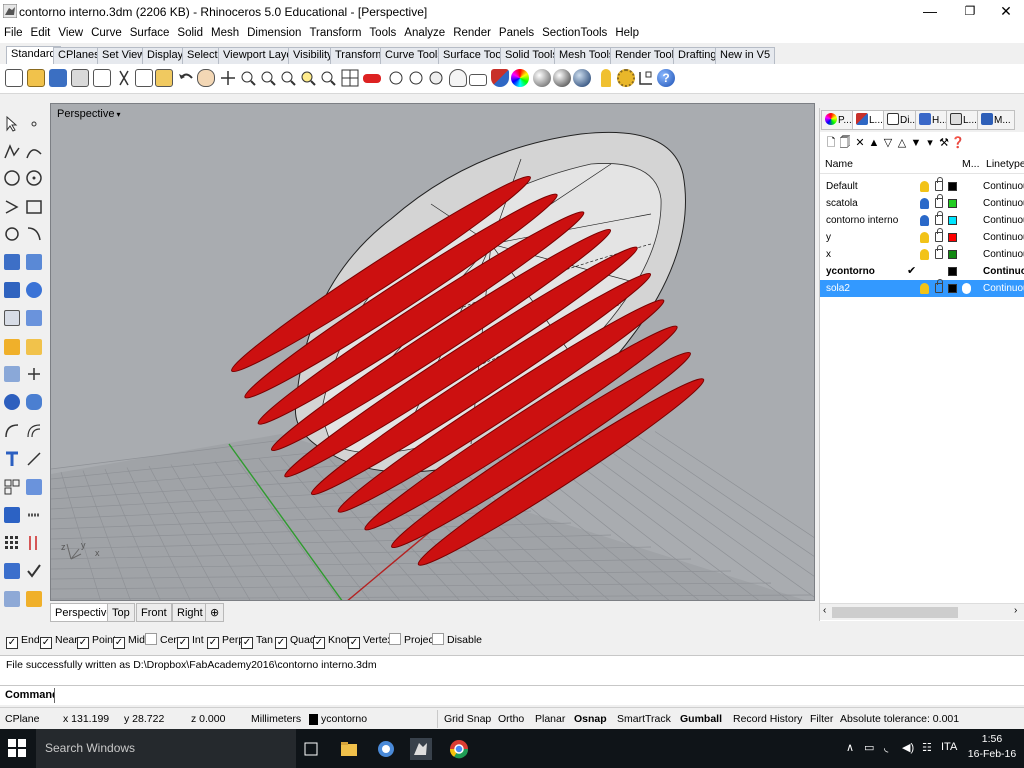  What do you see at coordinates (828, 237) in the screenshot?
I see `layer-name: y` at bounding box center [828, 237].